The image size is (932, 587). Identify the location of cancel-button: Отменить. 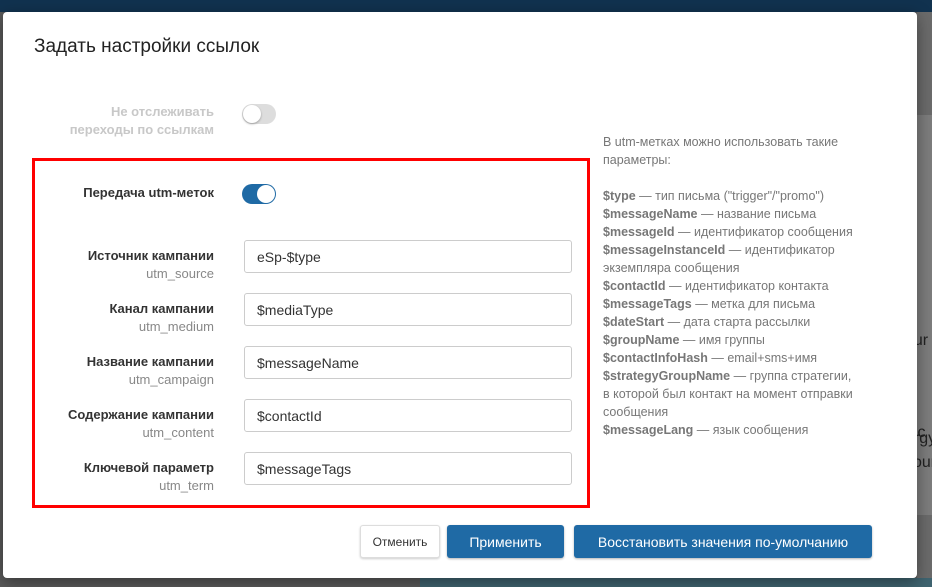
(400, 541).